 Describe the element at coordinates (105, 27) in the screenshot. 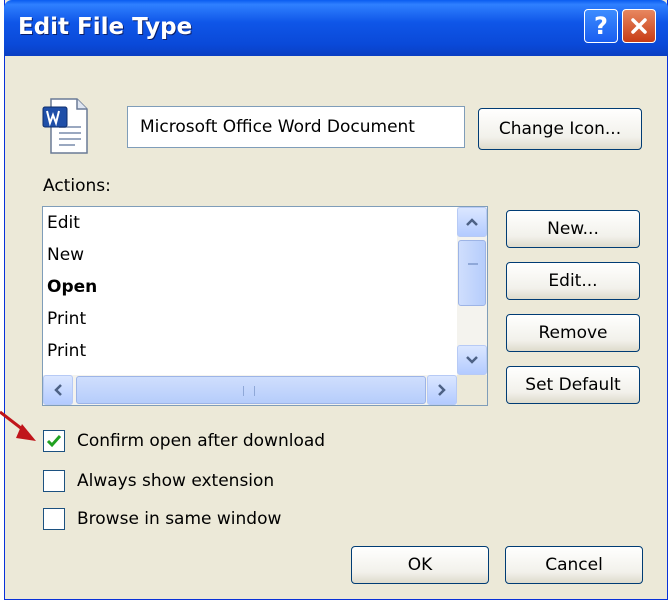

I see `window-title: Edit File Type` at that location.